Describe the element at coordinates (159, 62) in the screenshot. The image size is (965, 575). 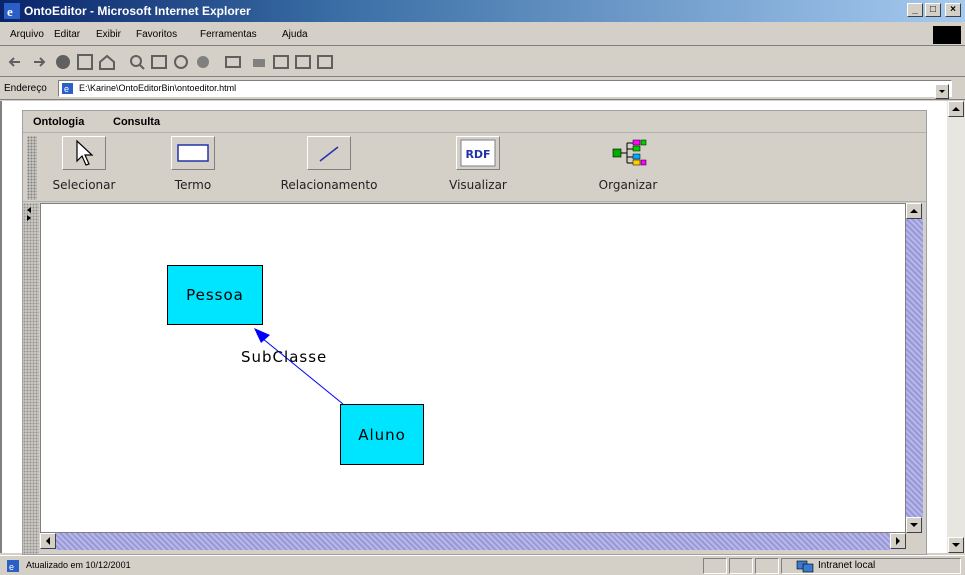
I see `favorites-icon` at that location.